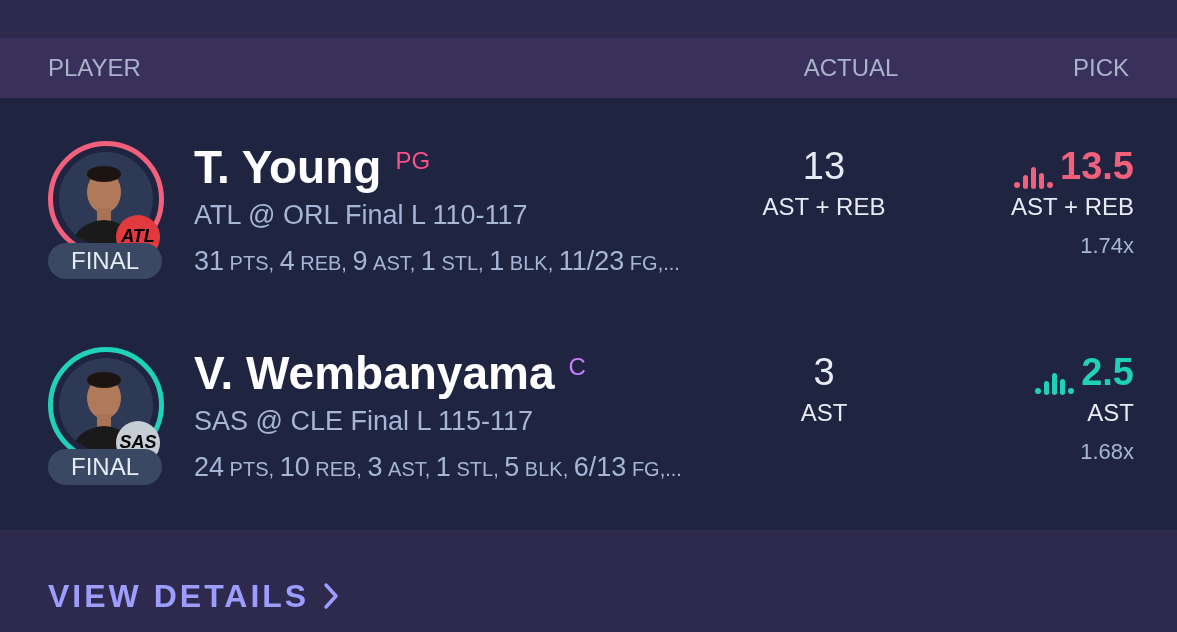 The height and width of the screenshot is (632, 1177). Describe the element at coordinates (361, 215) in the screenshot. I see `game-info: ATL @ ORL Final L 110-117` at that location.